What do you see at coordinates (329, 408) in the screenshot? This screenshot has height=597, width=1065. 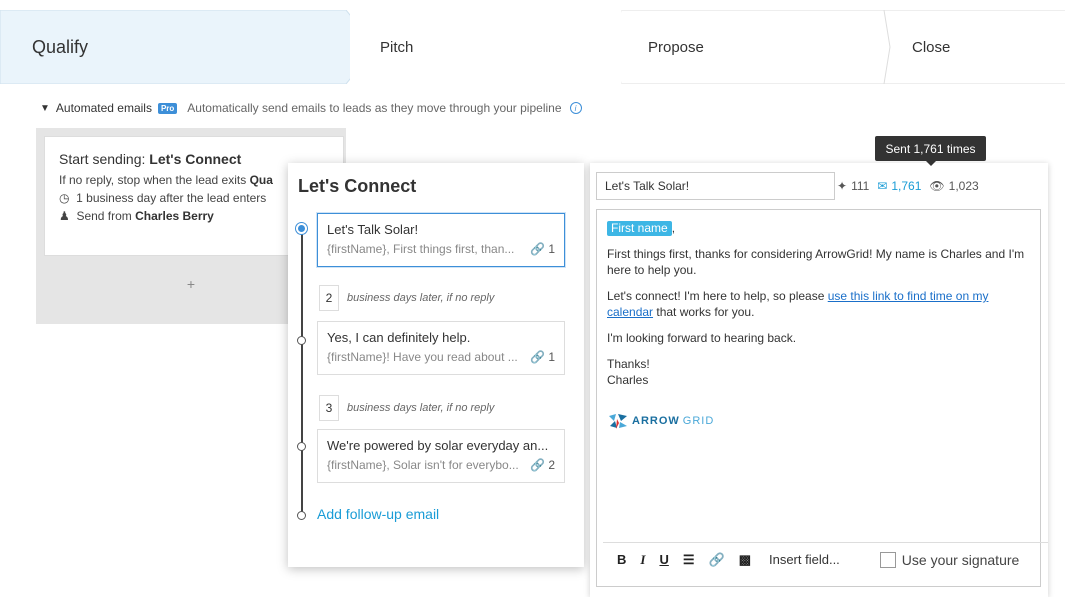 I see `delay-days-input: 3` at bounding box center [329, 408].